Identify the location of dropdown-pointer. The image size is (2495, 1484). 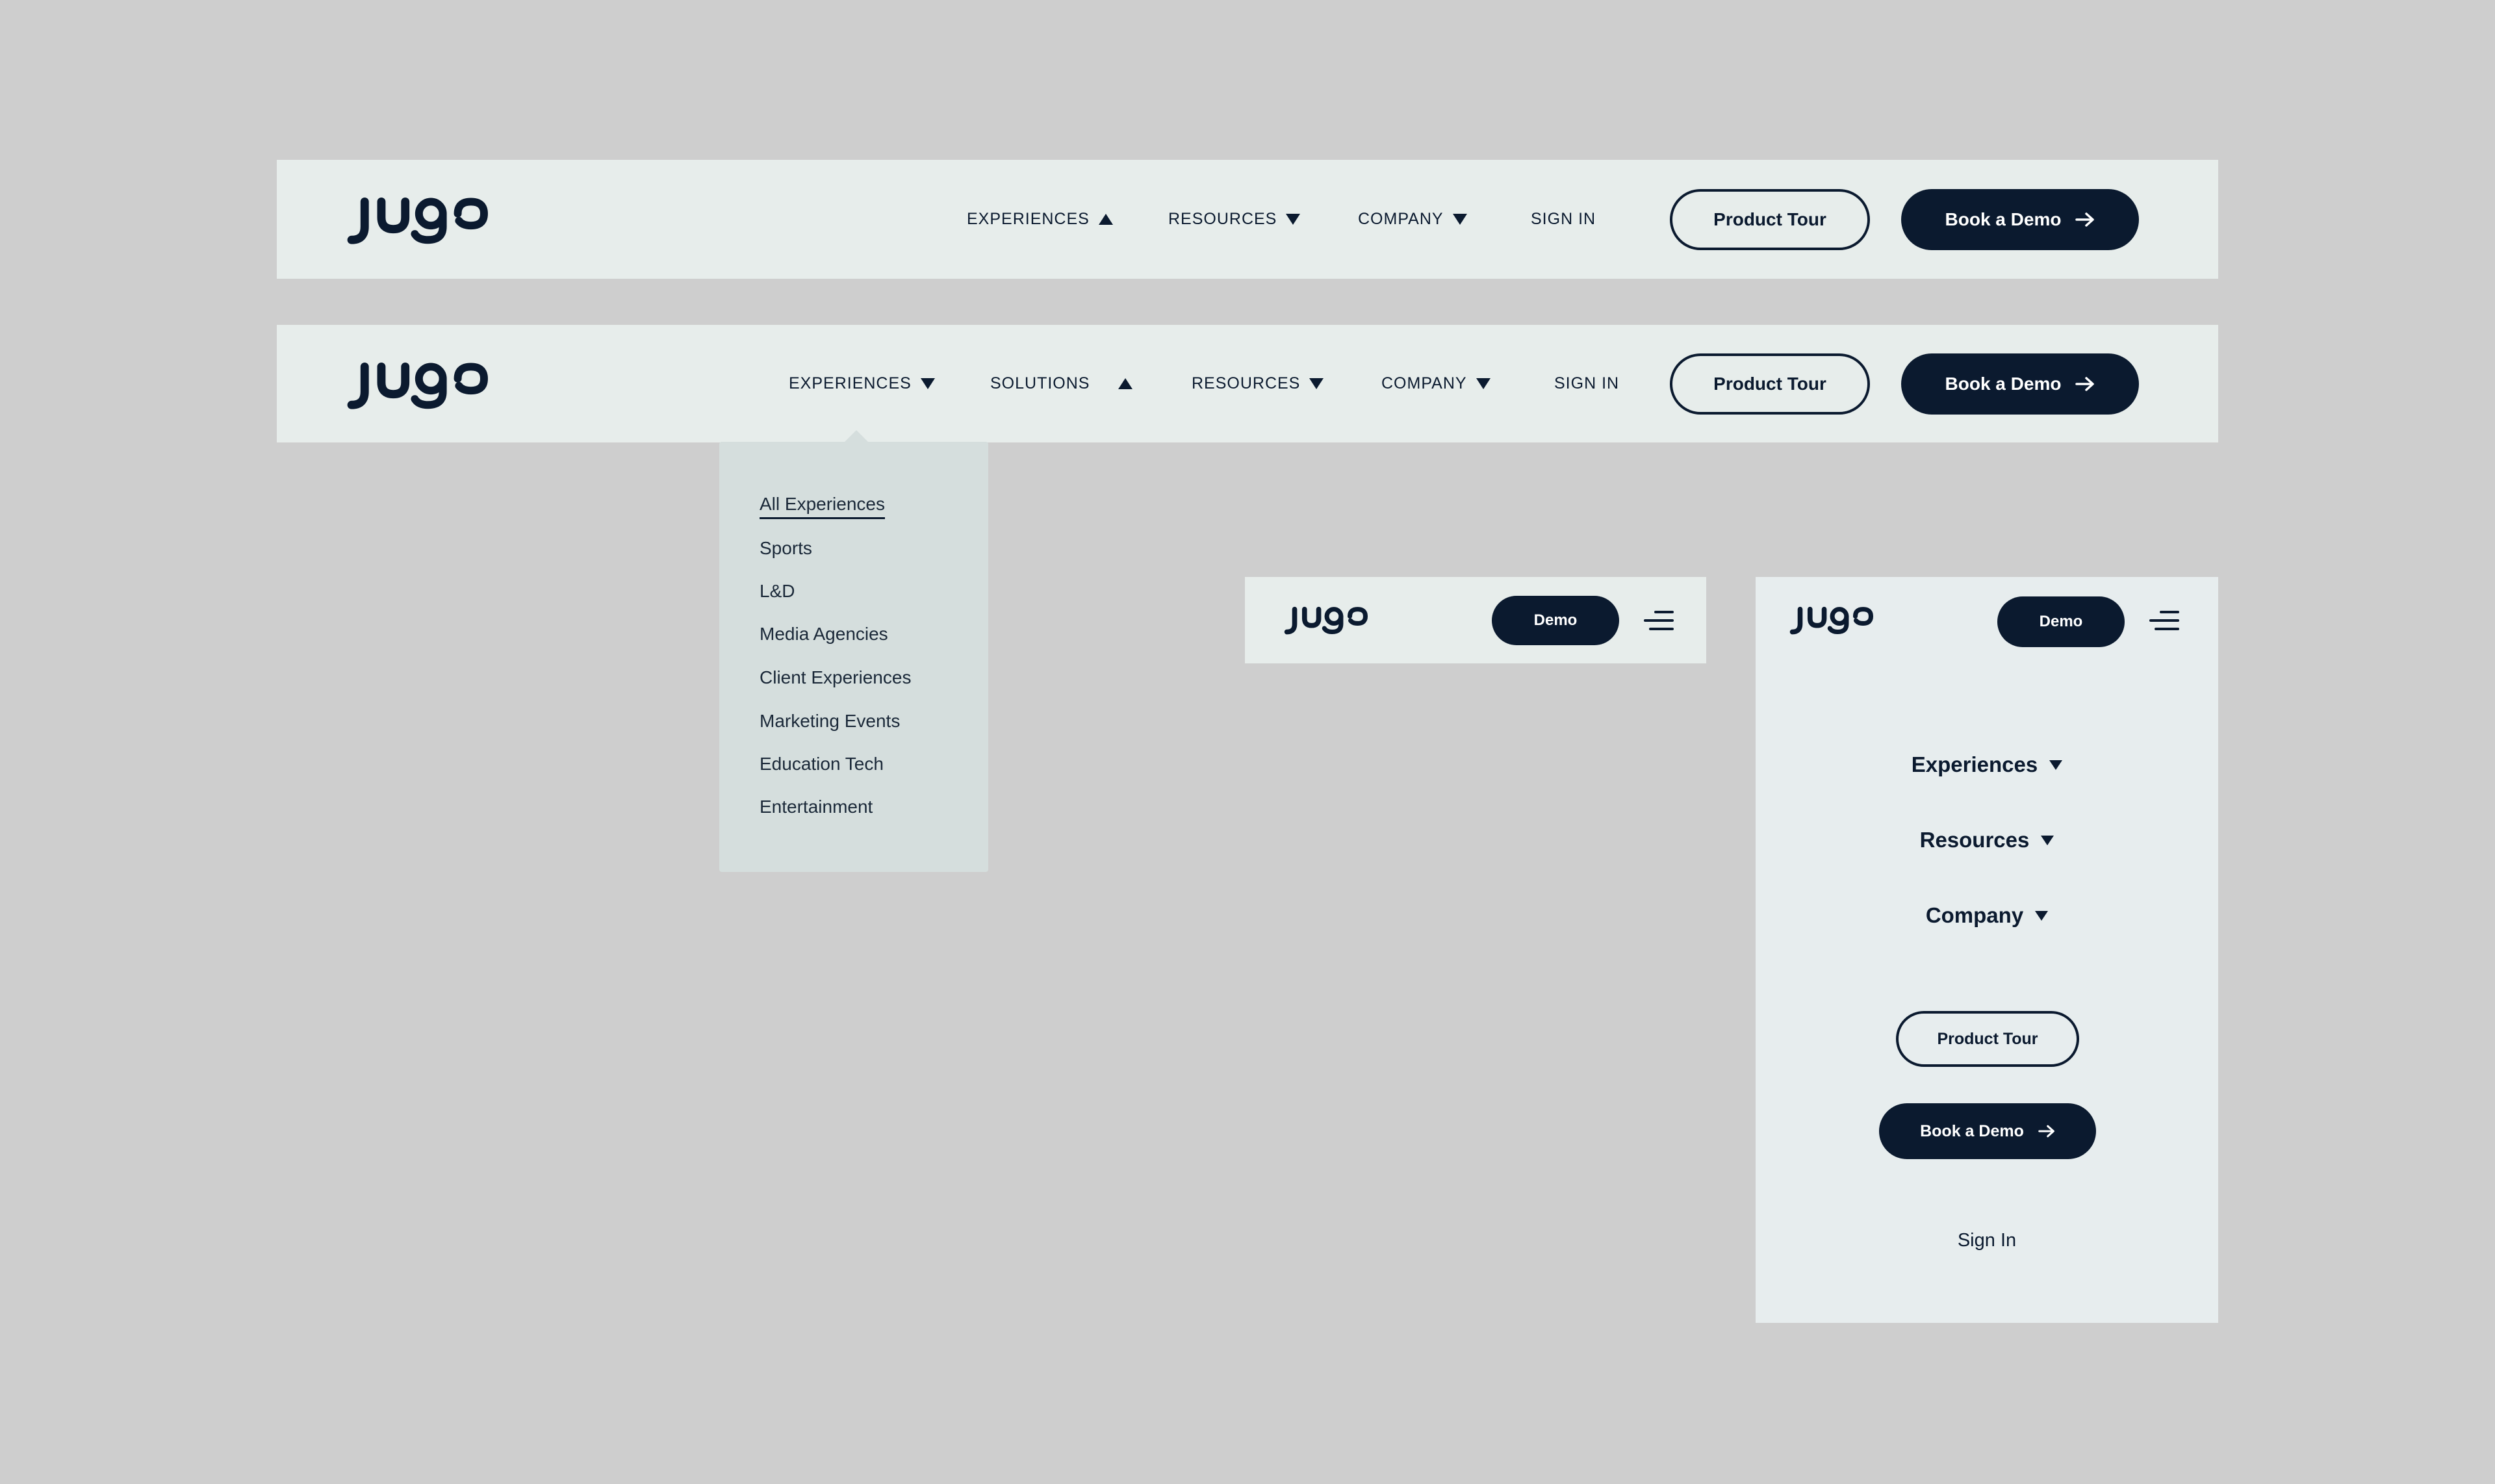
(857, 436).